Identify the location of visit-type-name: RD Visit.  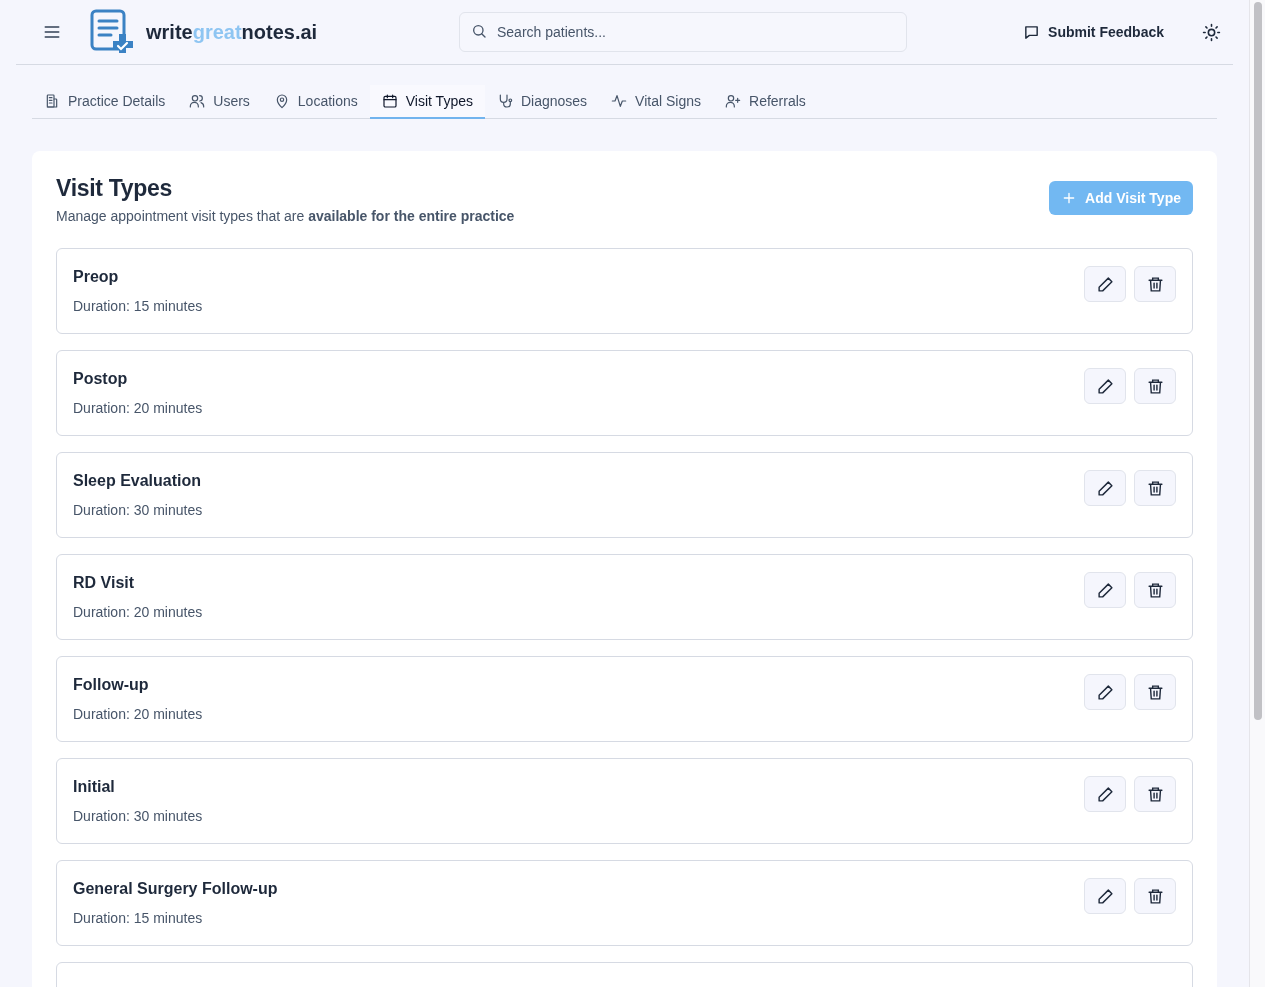
(104, 583).